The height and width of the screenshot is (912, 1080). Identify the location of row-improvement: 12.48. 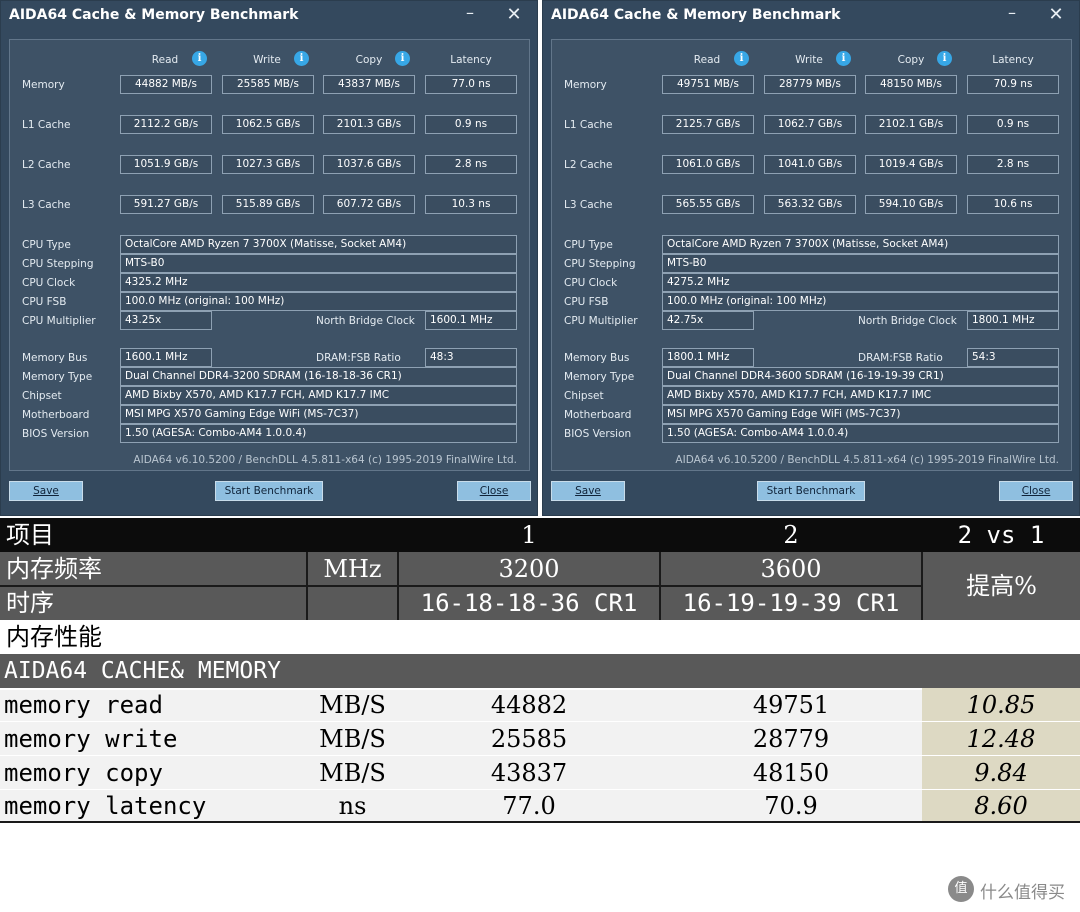
(1001, 739).